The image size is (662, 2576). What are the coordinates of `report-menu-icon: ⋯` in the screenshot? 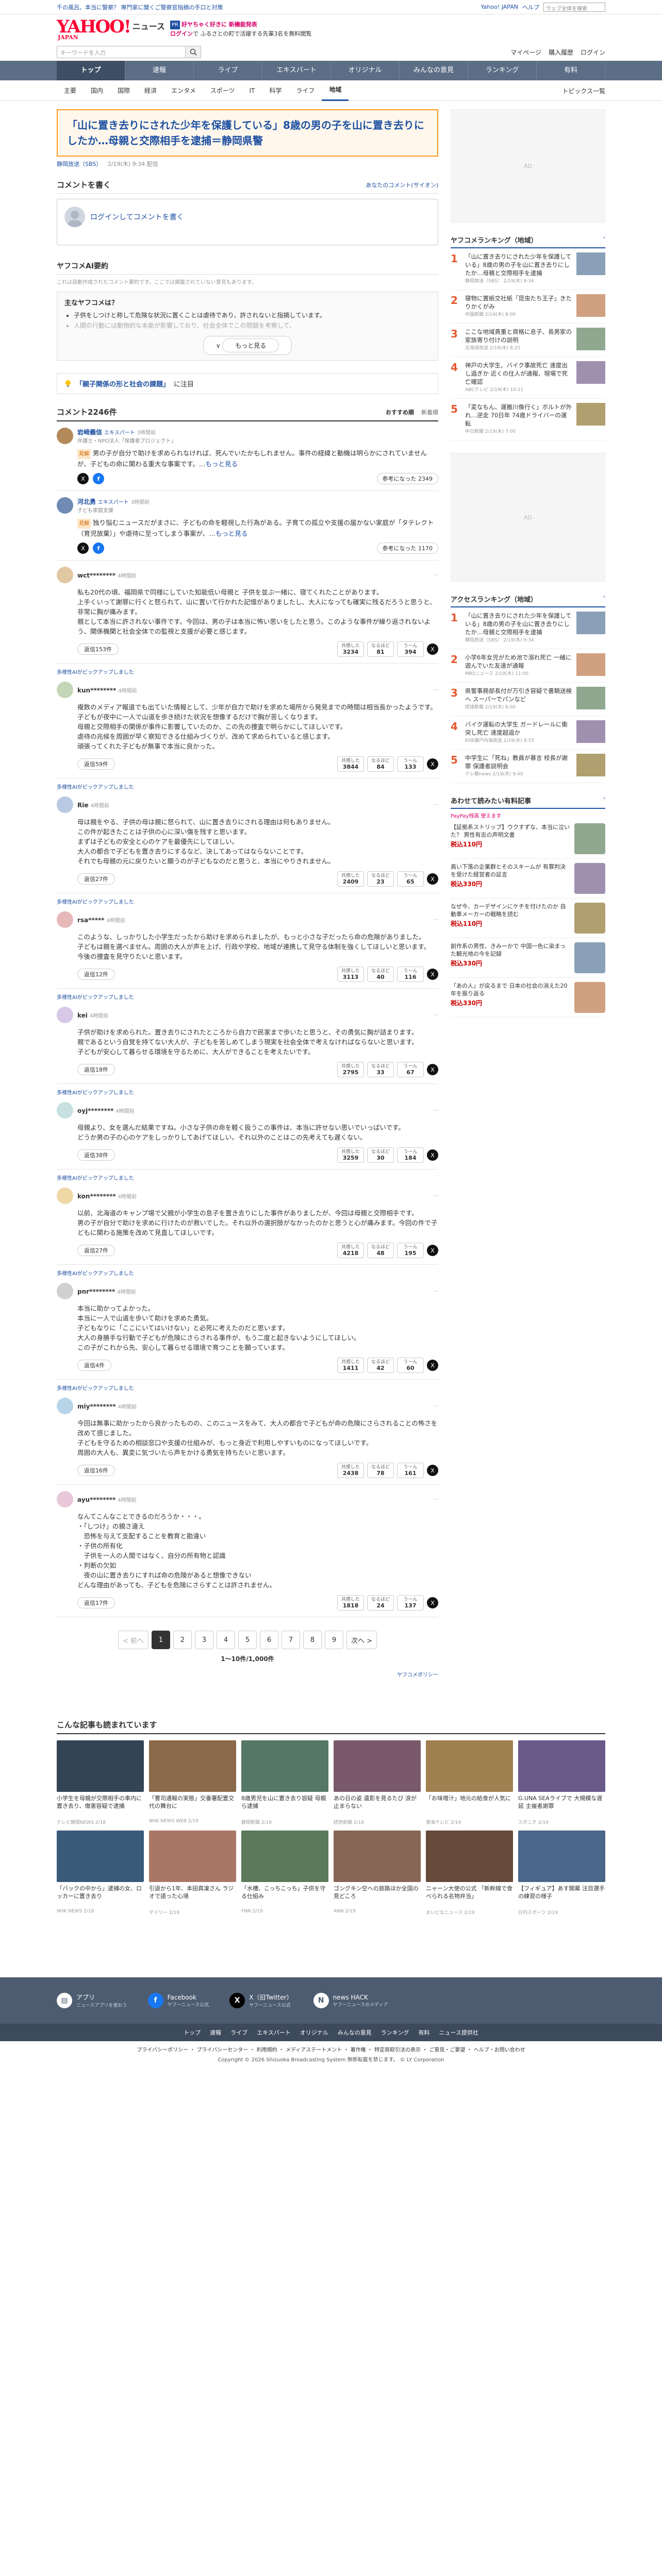 It's located at (435, 575).